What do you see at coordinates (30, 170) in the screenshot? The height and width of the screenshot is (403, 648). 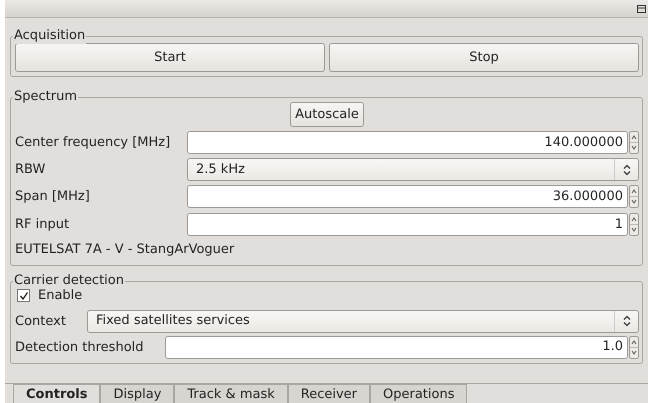 I see `field-label: RBW` at bounding box center [30, 170].